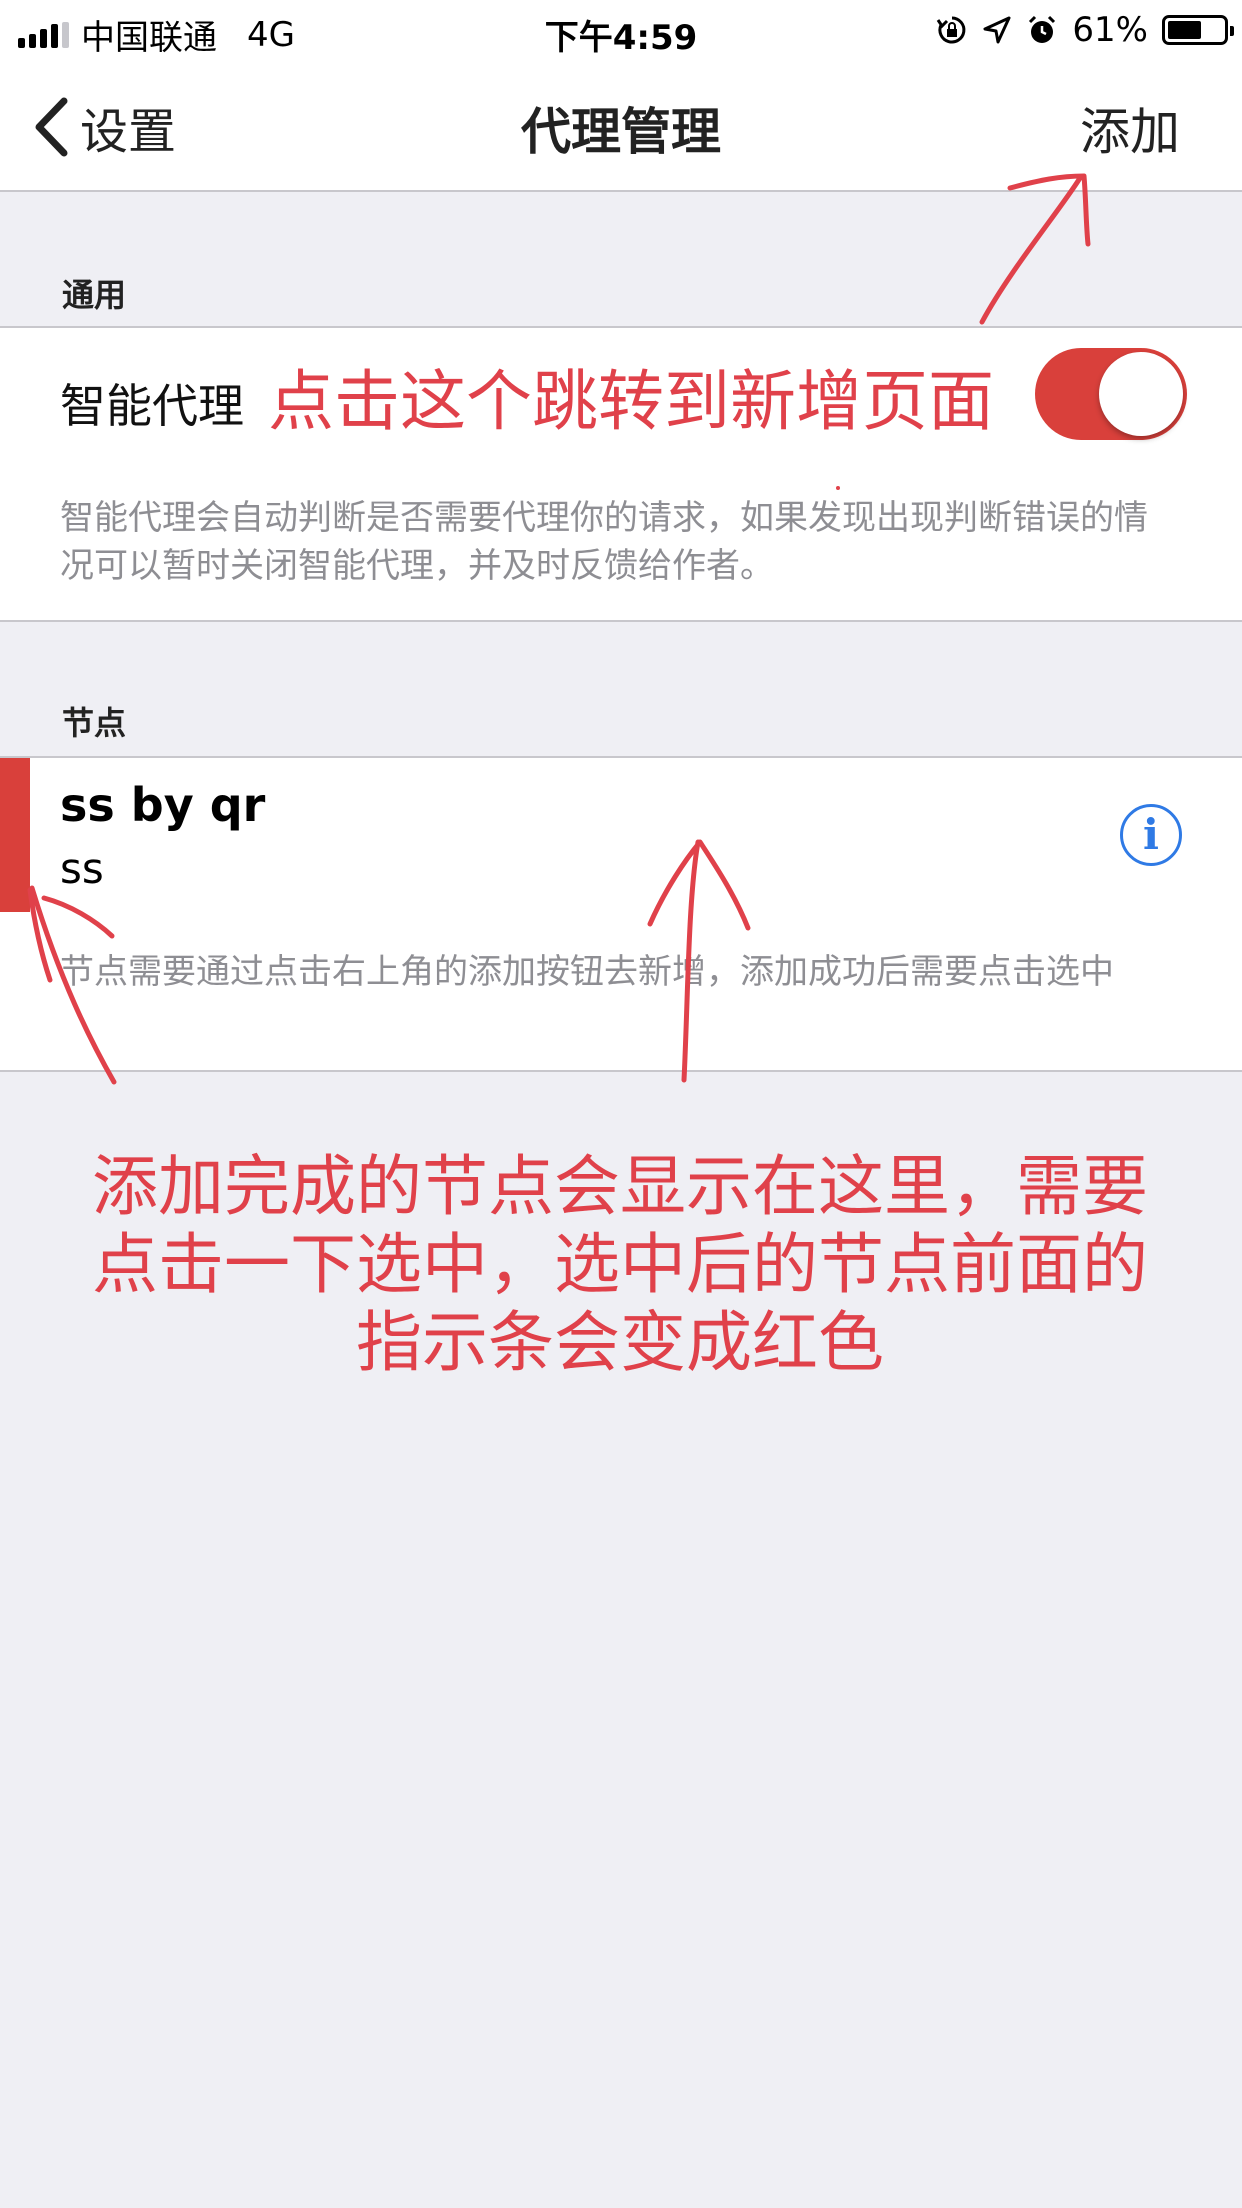  I want to click on annotation-node-hint-line-2: 点击一下选中，选中后的节点前面的, so click(620, 1264).